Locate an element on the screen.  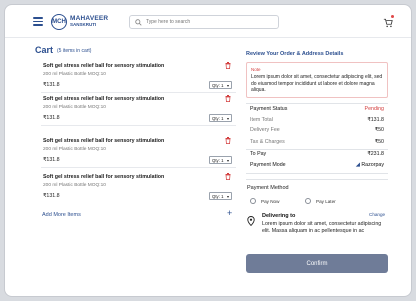
search-bar is located at coordinates (204, 22).